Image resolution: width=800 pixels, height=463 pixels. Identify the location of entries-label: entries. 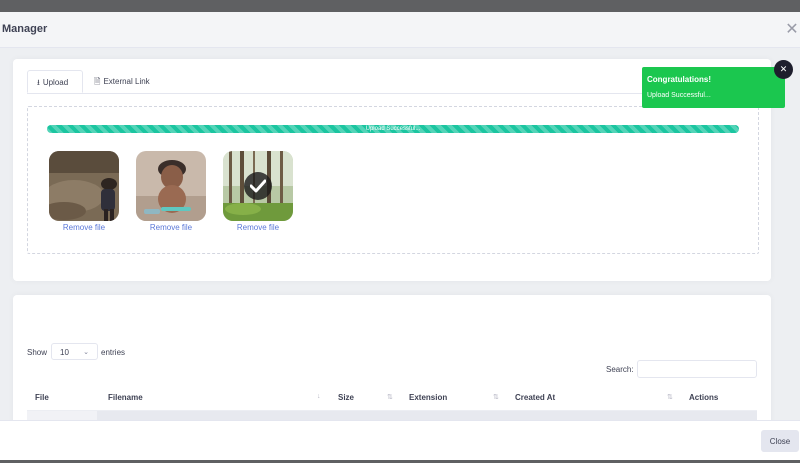
(113, 352).